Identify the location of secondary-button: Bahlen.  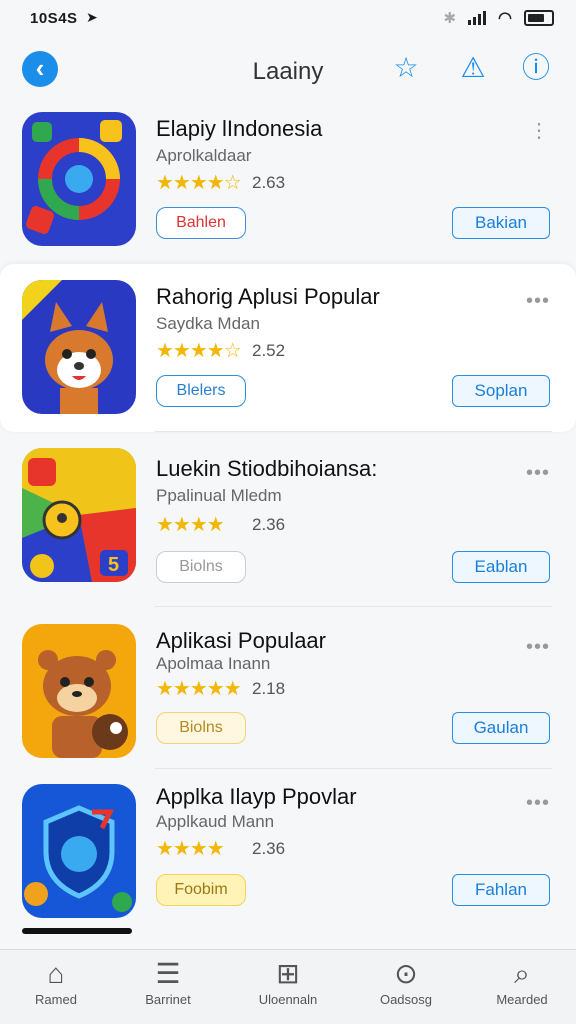
(201, 223).